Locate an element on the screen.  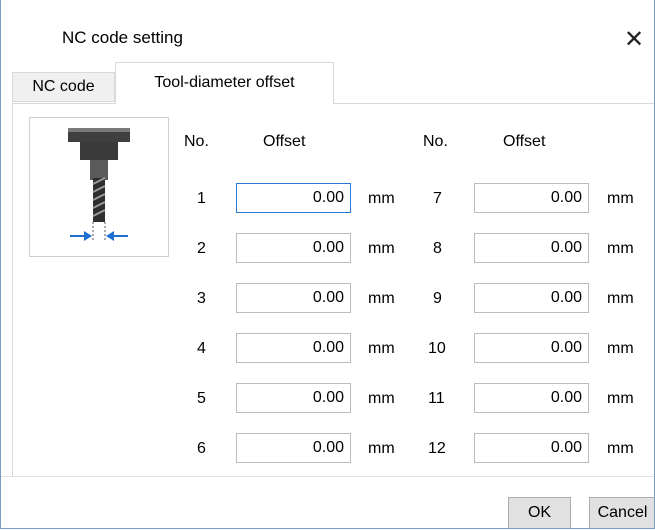
row-number-6: 6 is located at coordinates (201, 448).